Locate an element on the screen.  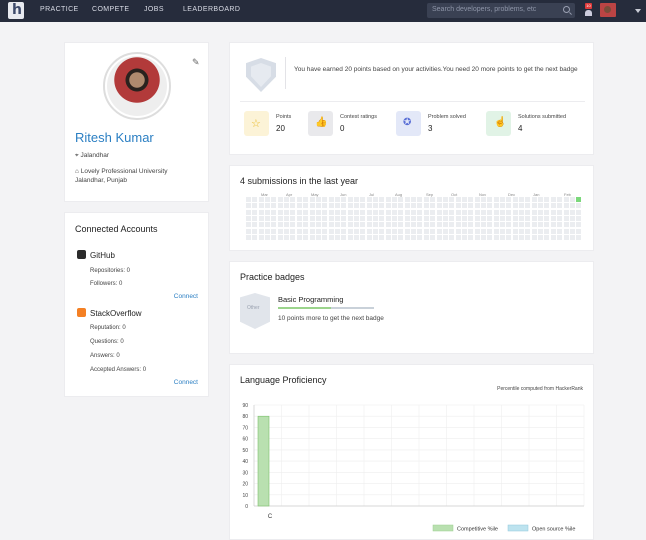
edit-icon: ✎ is located at coordinates (196, 62).